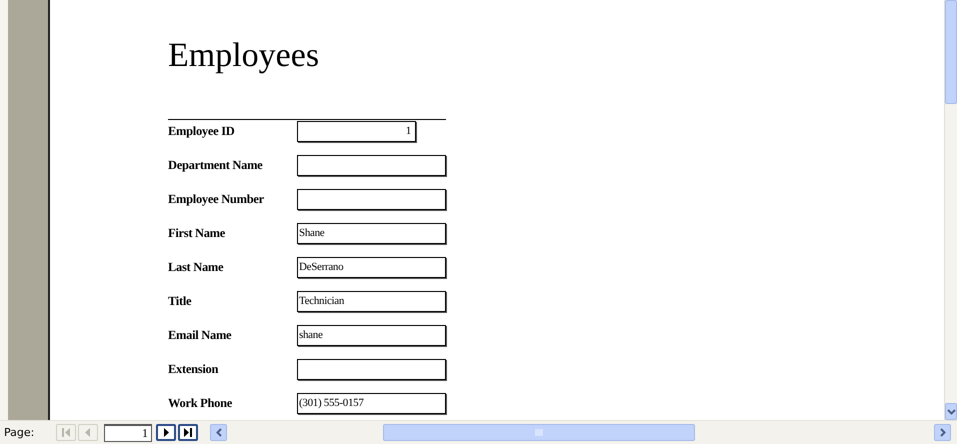 Image resolution: width=957 pixels, height=444 pixels. What do you see at coordinates (180, 301) in the screenshot?
I see `field-label: Title` at bounding box center [180, 301].